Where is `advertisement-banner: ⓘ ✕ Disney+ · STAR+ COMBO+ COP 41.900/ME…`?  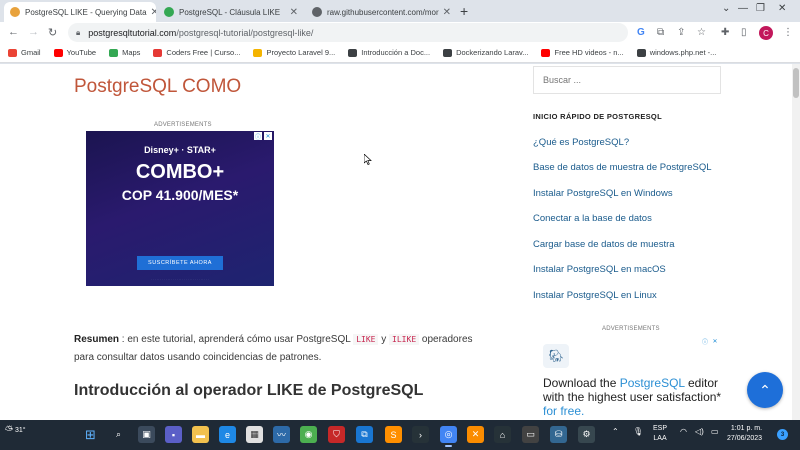 advertisement-banner: ⓘ ✕ Disney+ · STAR+ COMBO+ COP 41.900/ME… is located at coordinates (180, 208).